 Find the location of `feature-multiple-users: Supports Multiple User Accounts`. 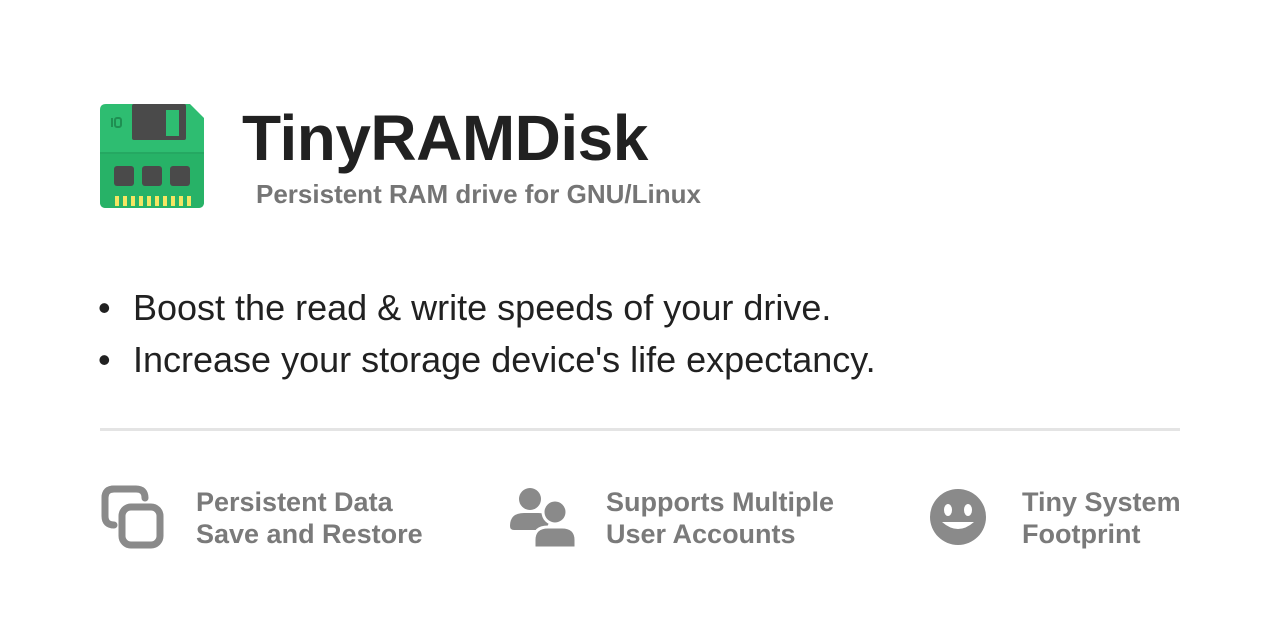

feature-multiple-users: Supports Multiple User Accounts is located at coordinates (675, 519).